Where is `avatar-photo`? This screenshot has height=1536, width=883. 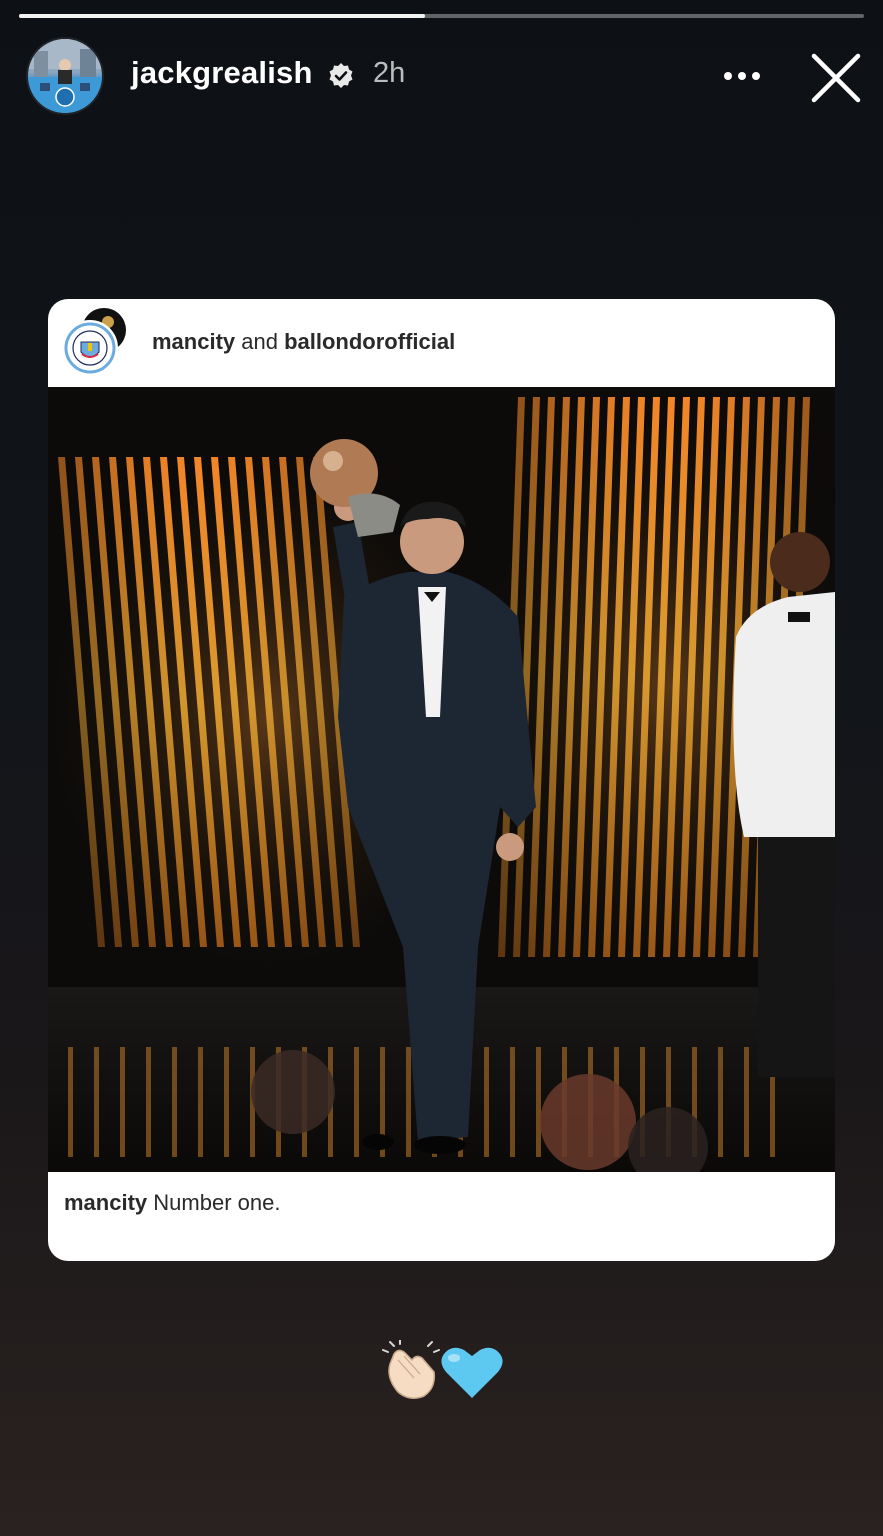 avatar-photo is located at coordinates (65, 76).